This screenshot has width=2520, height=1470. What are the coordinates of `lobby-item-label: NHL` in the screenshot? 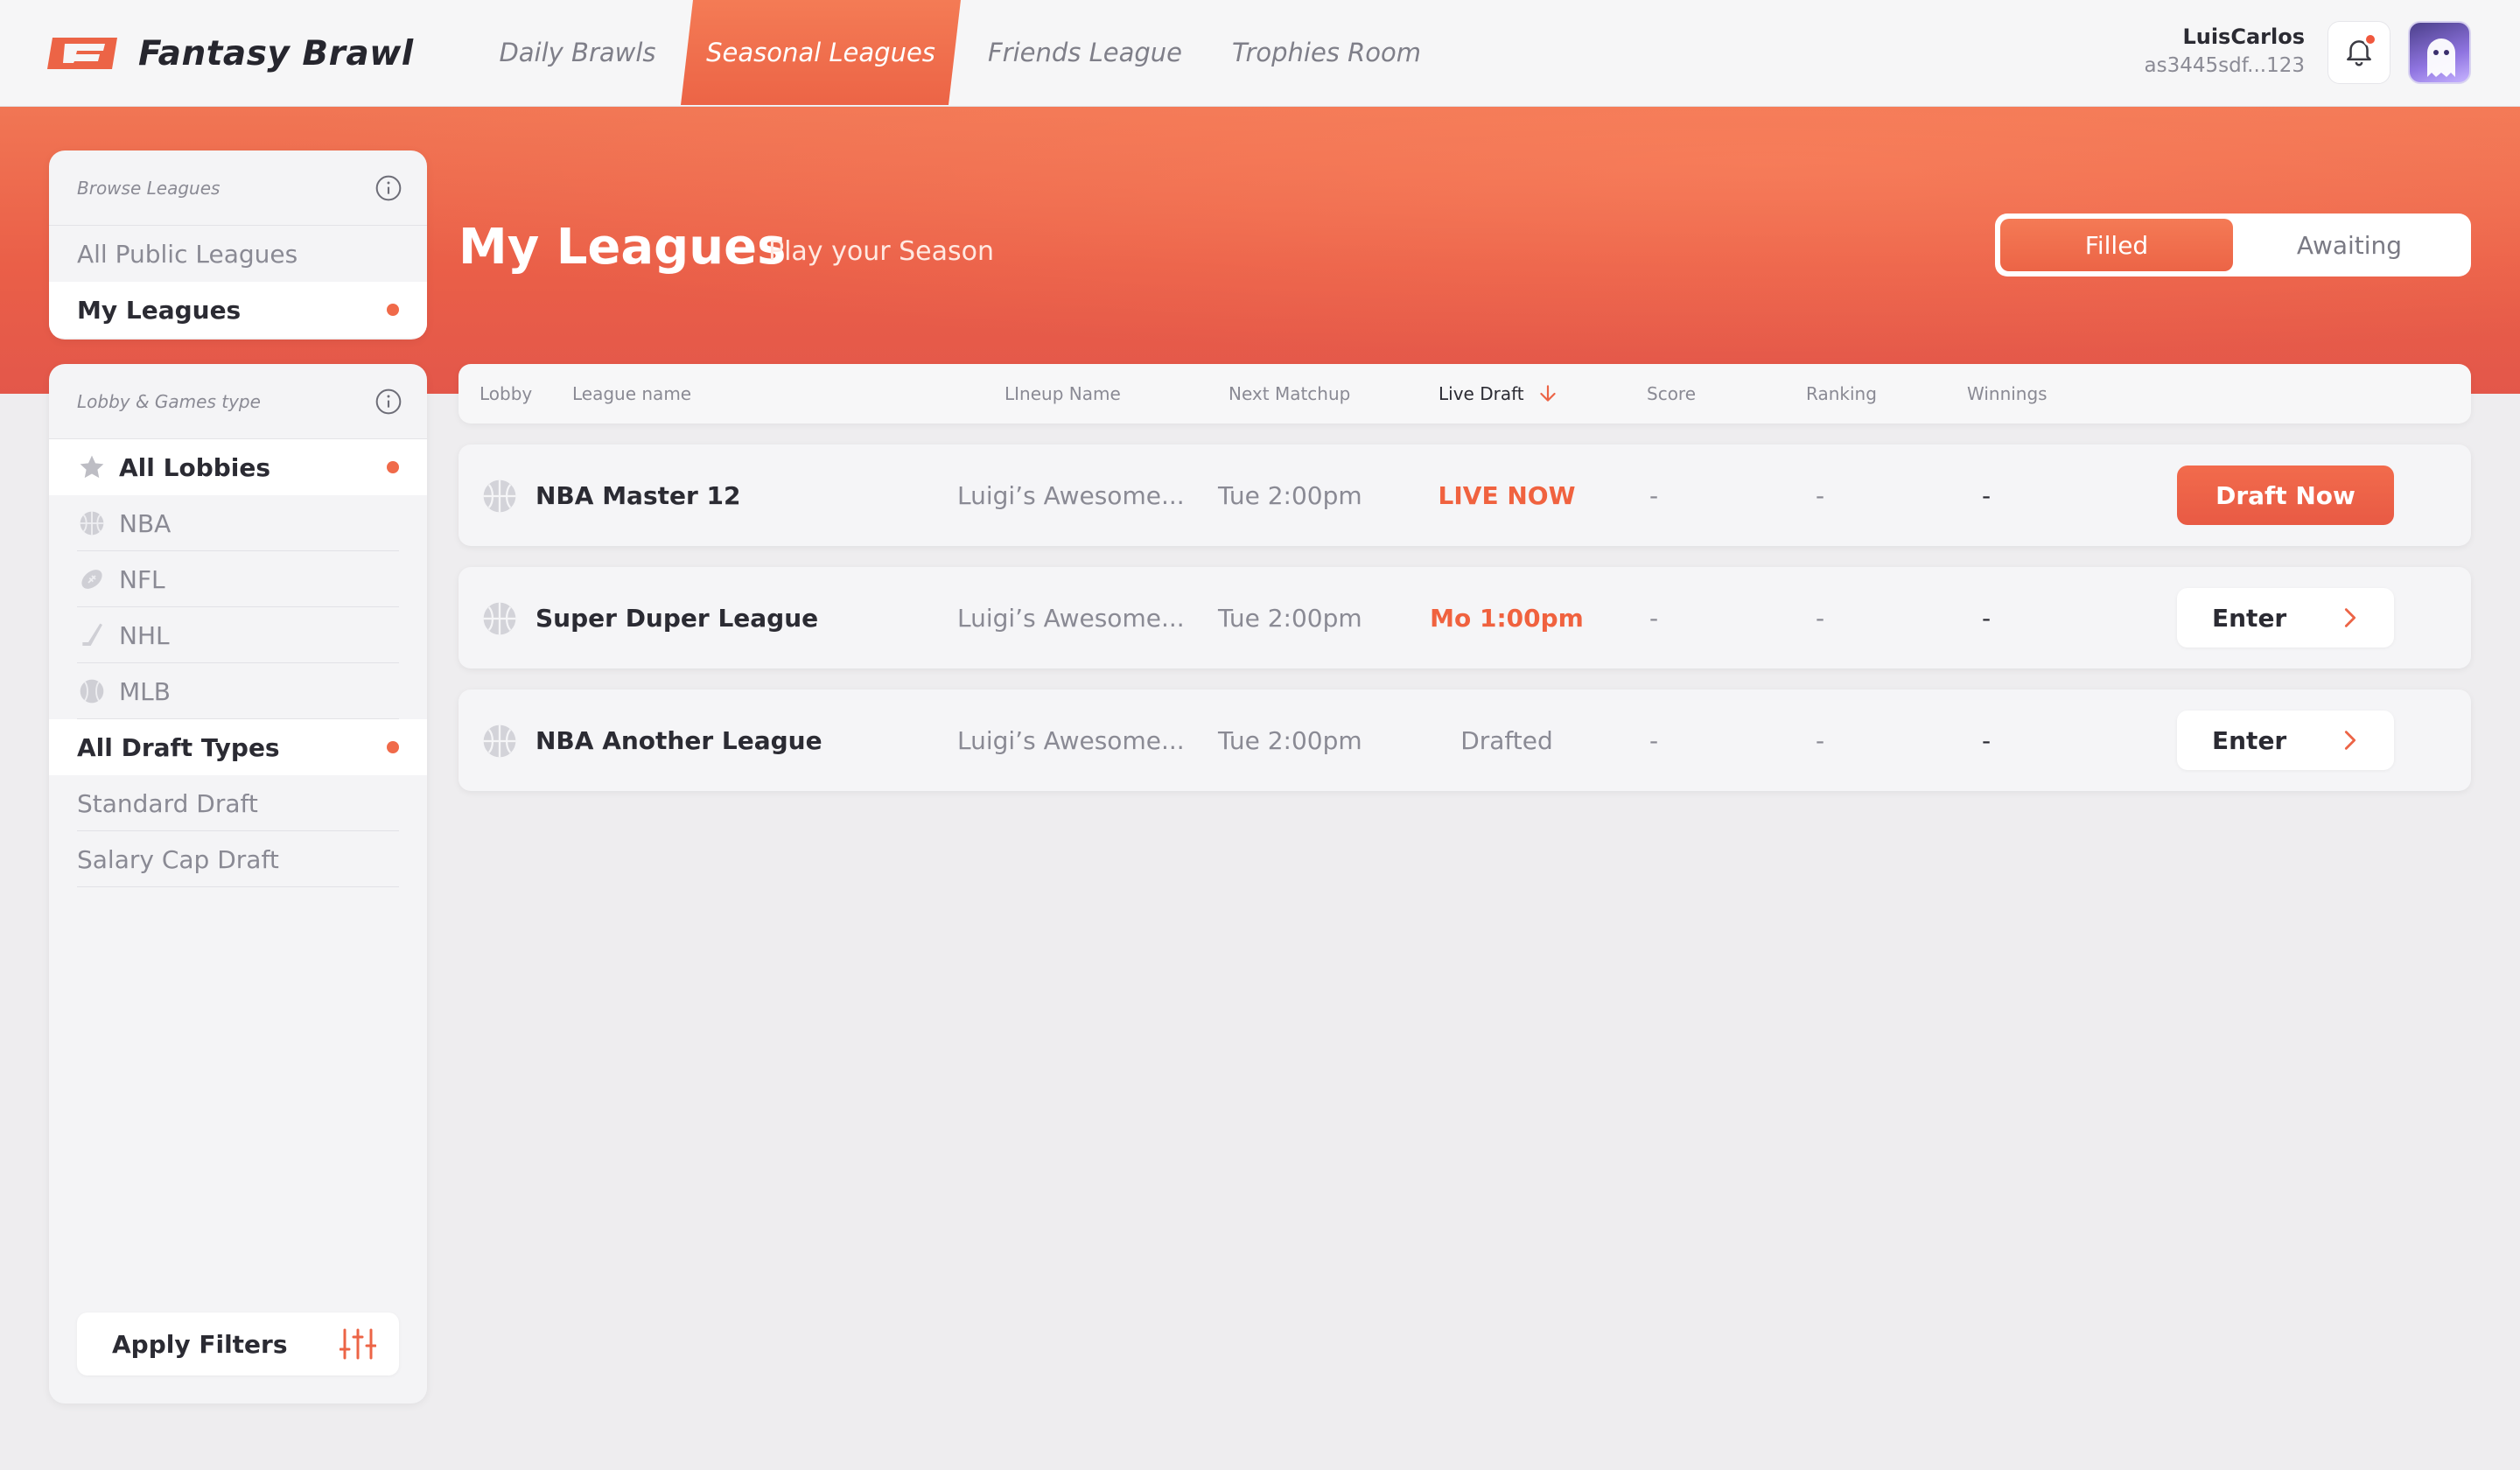 It's located at (144, 635).